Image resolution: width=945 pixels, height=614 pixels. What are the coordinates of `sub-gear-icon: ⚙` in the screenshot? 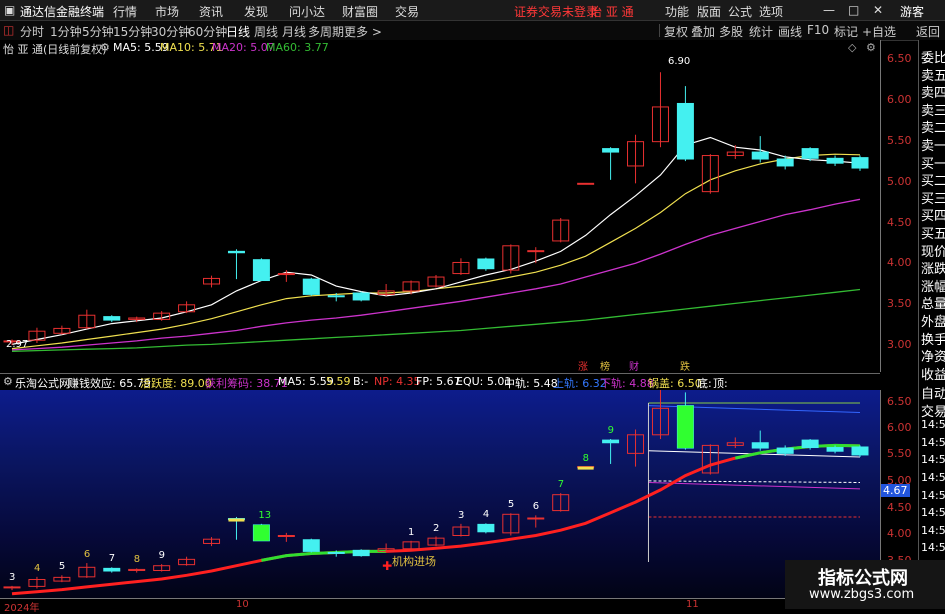 It's located at (8, 381).